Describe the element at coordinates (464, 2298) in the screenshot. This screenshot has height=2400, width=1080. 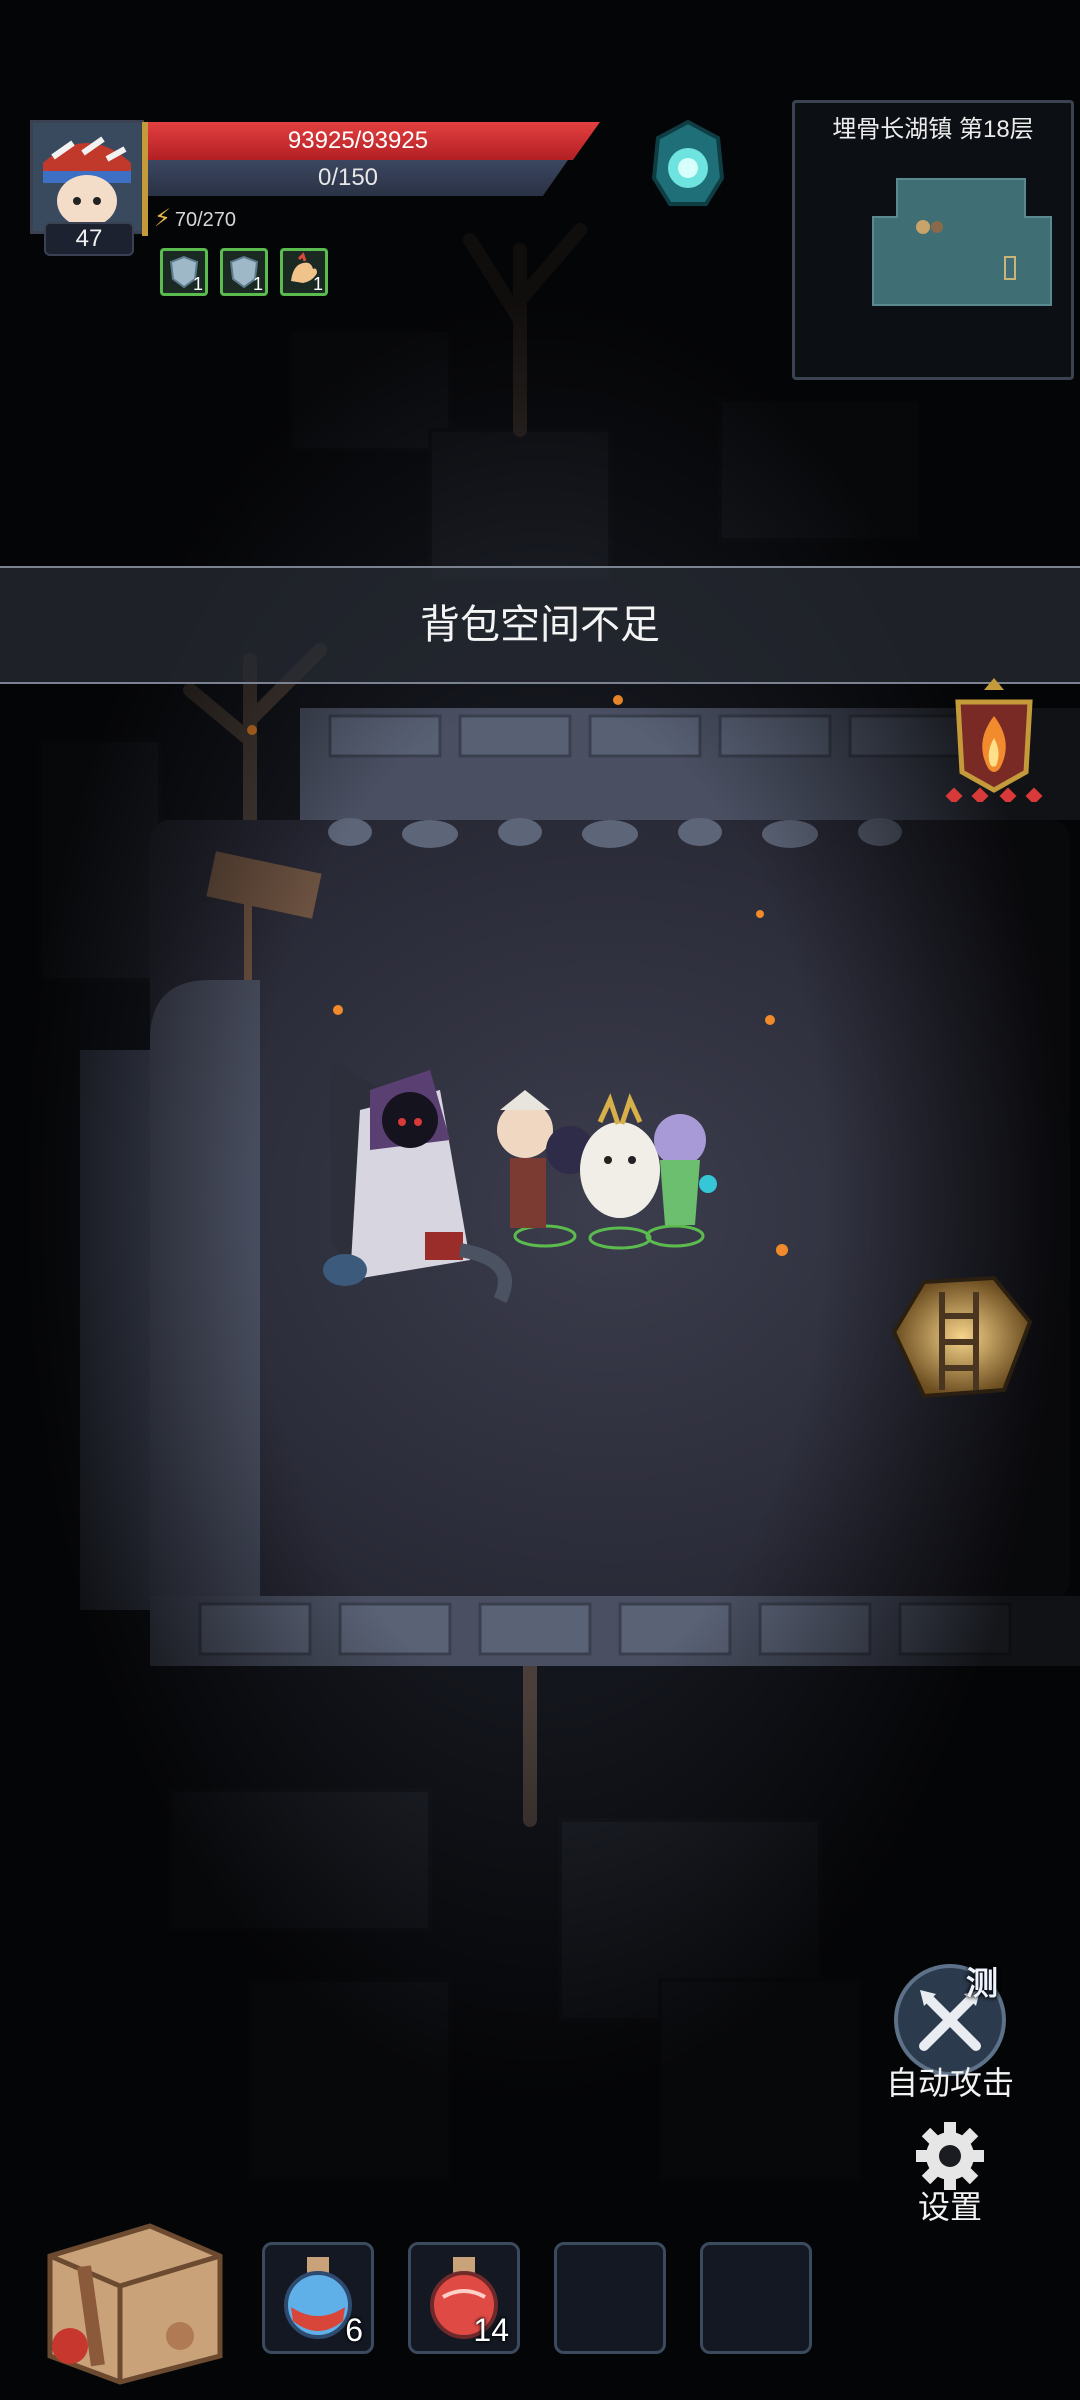
I see `item-slot-2: 14` at that location.